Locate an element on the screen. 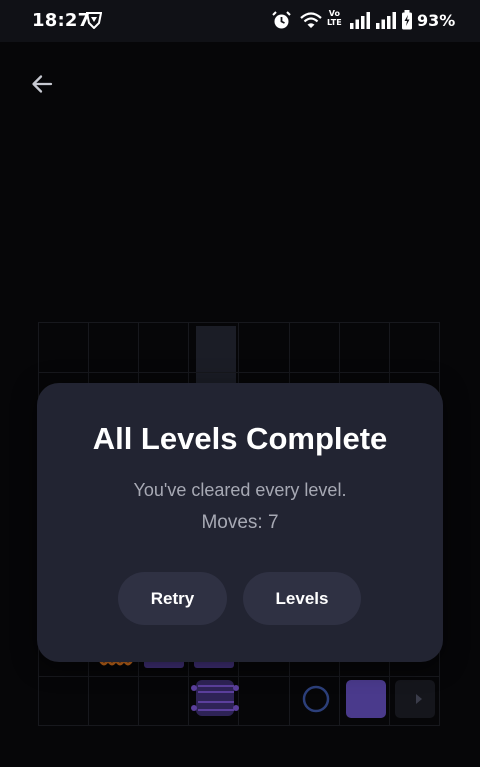 The height and width of the screenshot is (767, 480). vpn-shield-icon is located at coordinates (94, 22).